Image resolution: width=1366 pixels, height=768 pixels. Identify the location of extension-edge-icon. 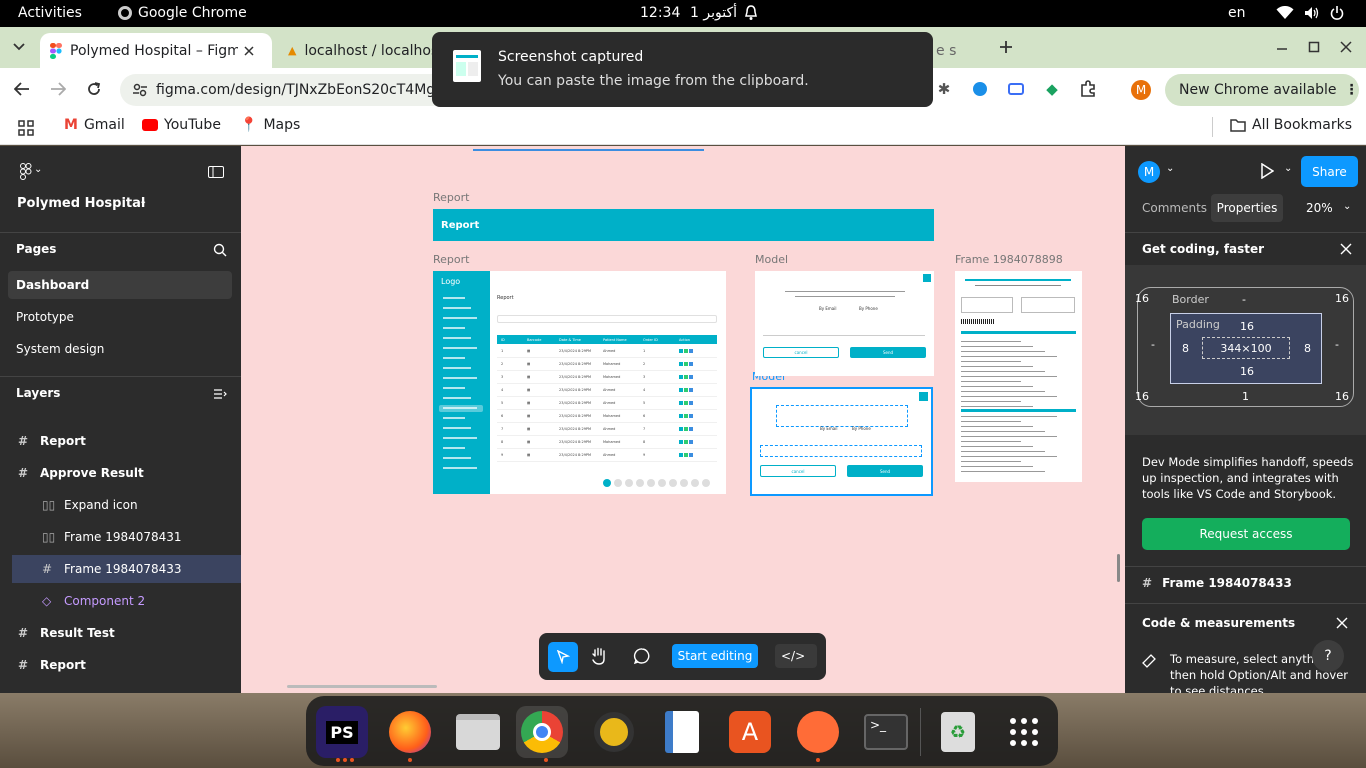
(980, 89).